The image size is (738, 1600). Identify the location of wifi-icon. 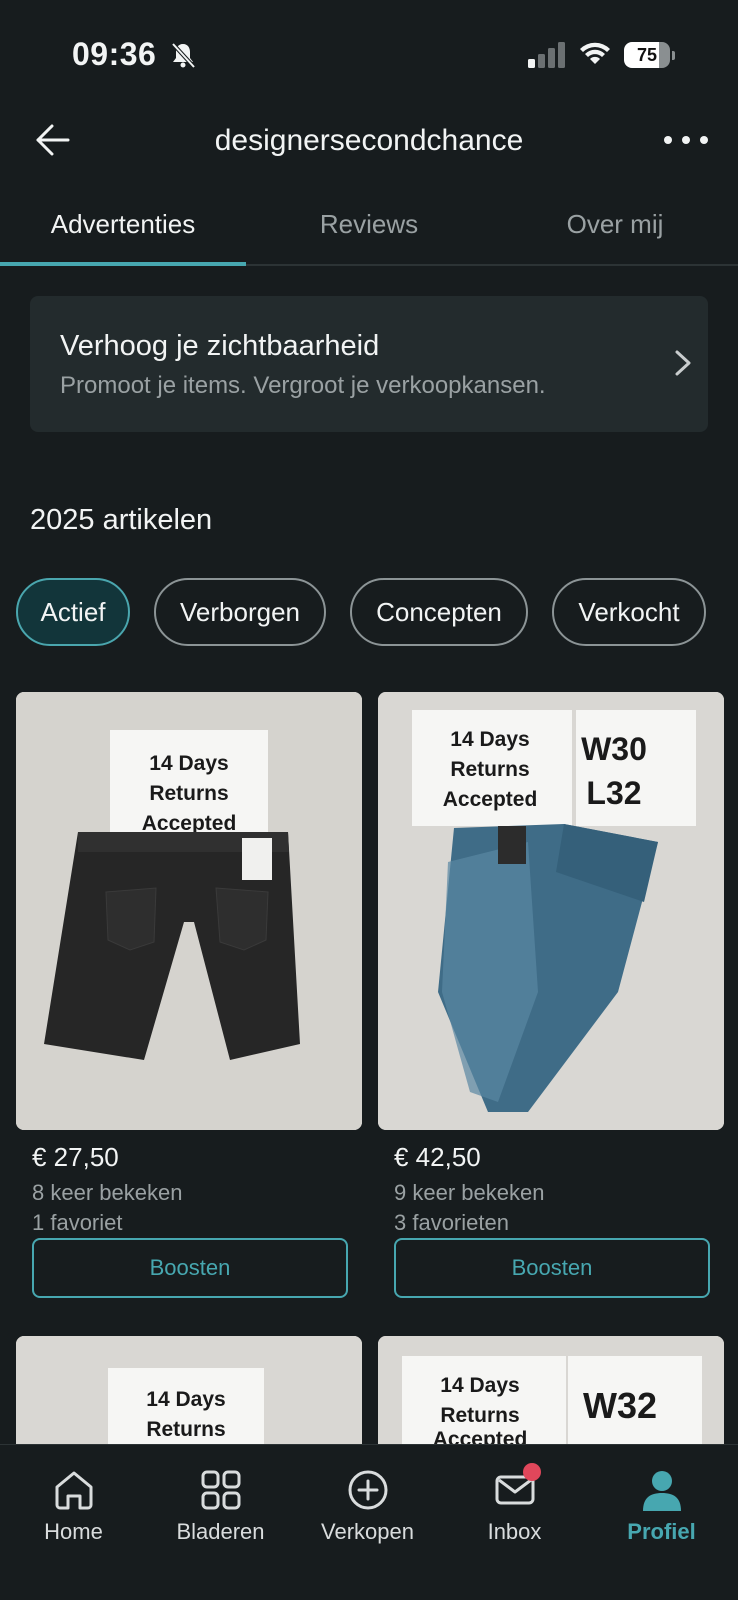
(595, 53).